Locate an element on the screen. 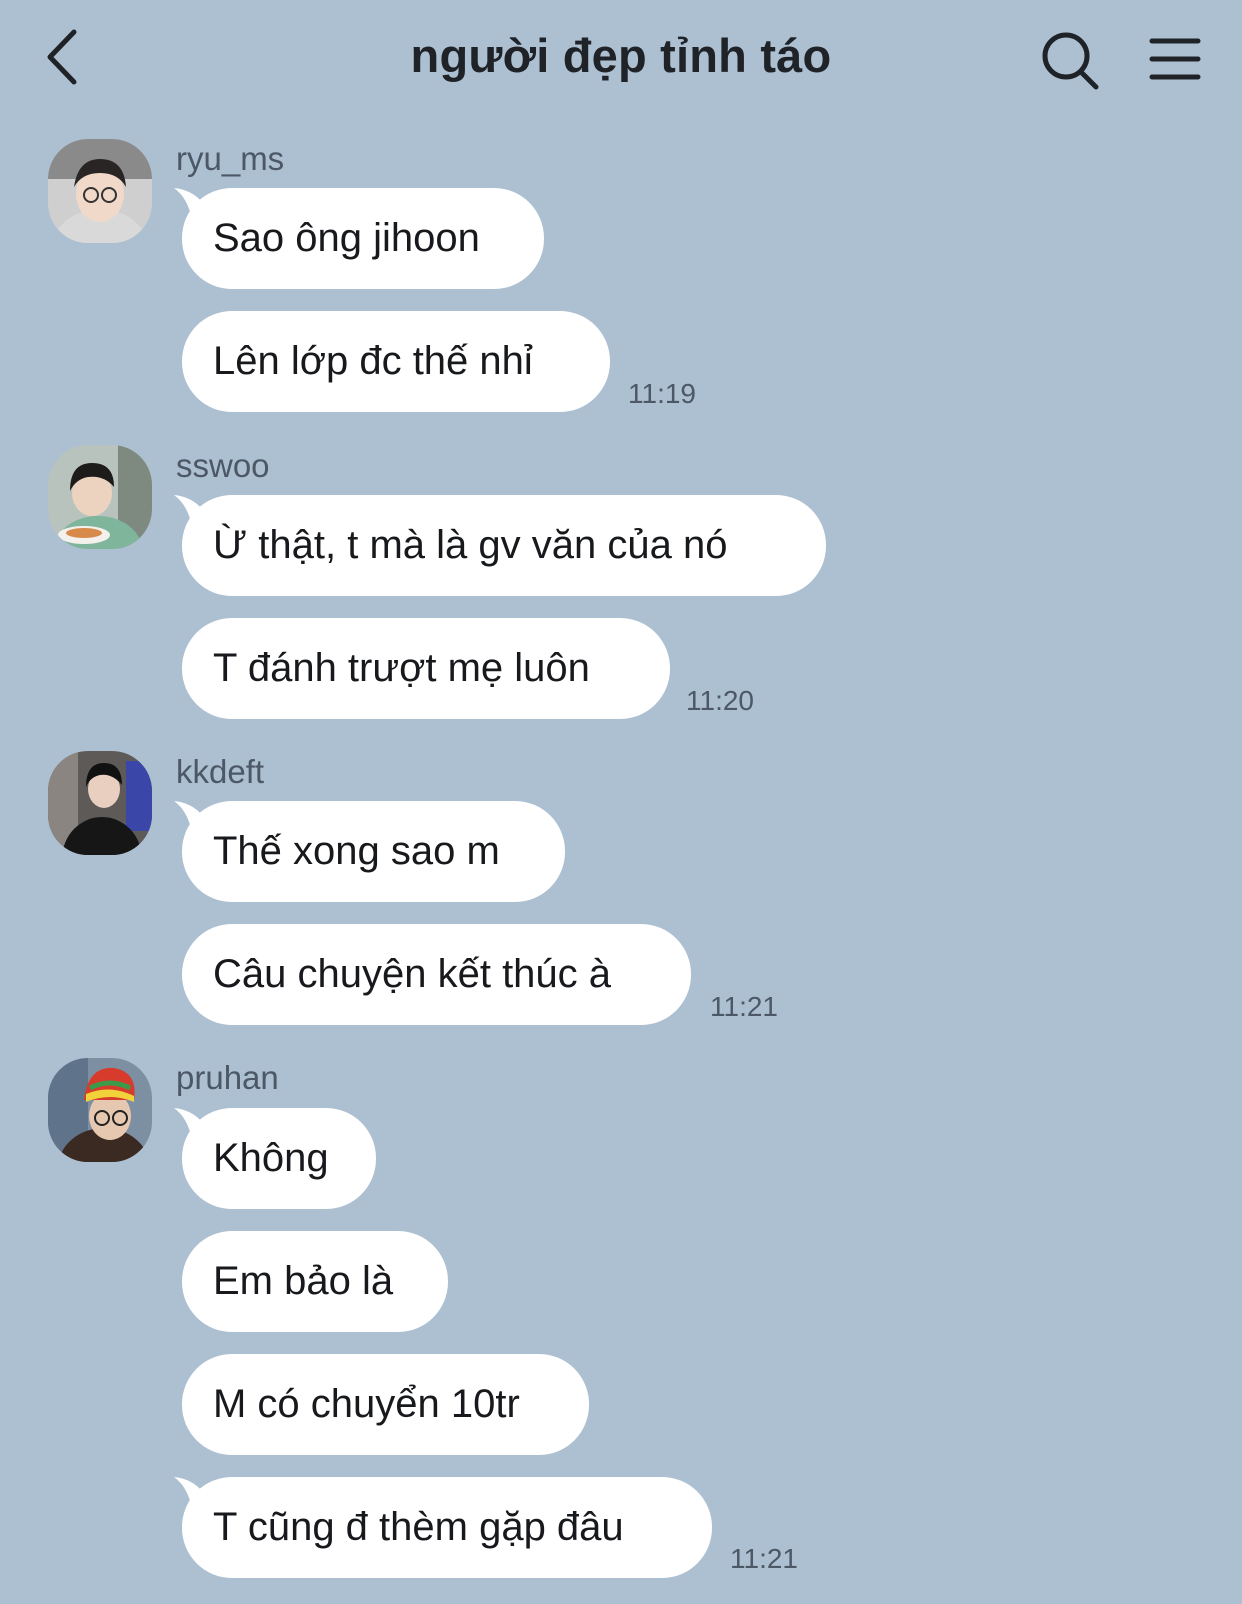 The height and width of the screenshot is (1604, 1242). message-text: T cũng đ thèm gặp đâu is located at coordinates (418, 1527).